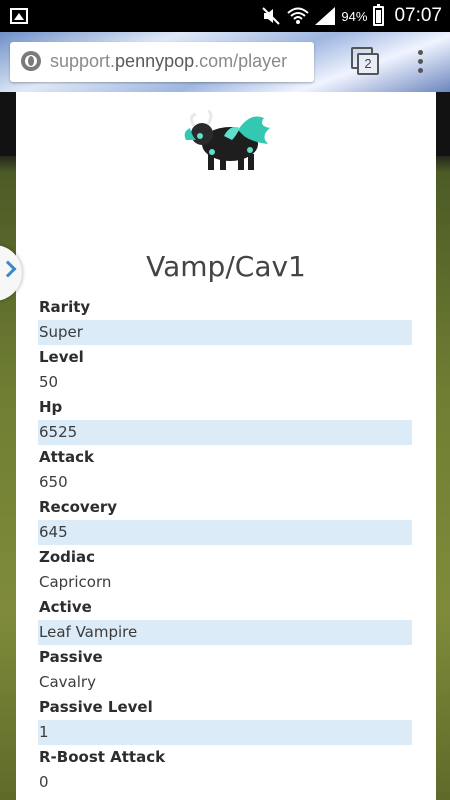 The image size is (450, 800). What do you see at coordinates (102, 757) in the screenshot?
I see `stat-label-r-boost-attack: R-Boost Attack` at bounding box center [102, 757].